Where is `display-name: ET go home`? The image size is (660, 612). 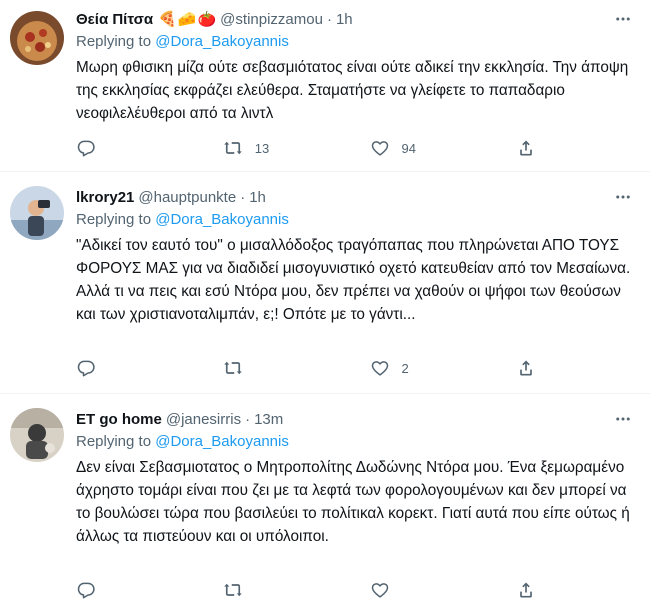
display-name: ET go home is located at coordinates (119, 419).